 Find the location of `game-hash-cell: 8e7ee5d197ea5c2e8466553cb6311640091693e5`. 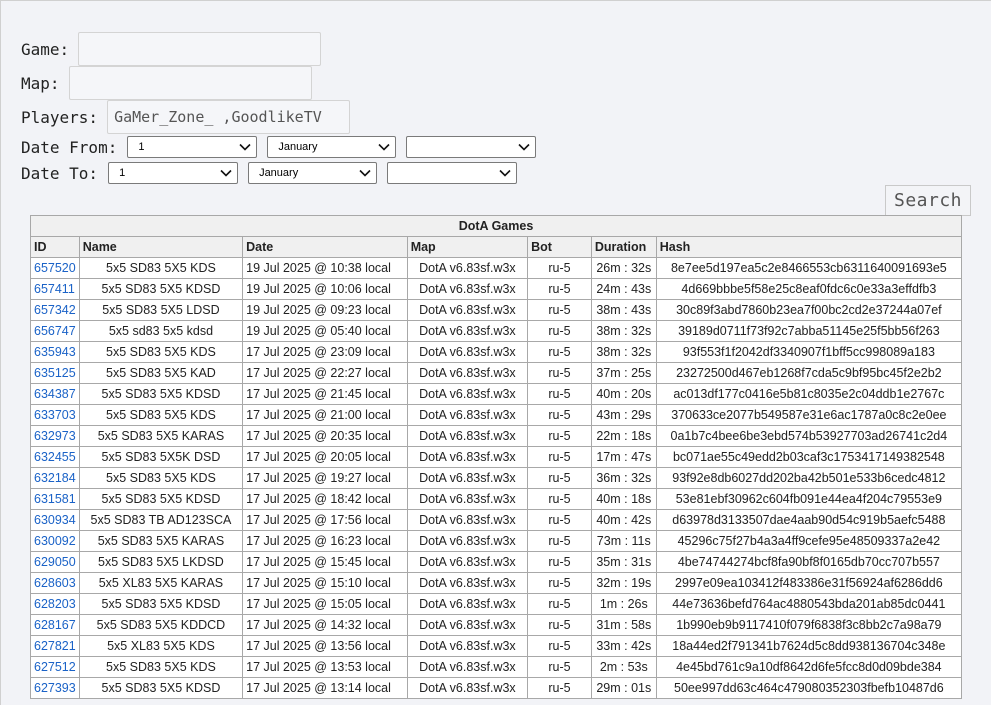

game-hash-cell: 8e7ee5d197ea5c2e8466553cb6311640091693e5 is located at coordinates (809, 268).